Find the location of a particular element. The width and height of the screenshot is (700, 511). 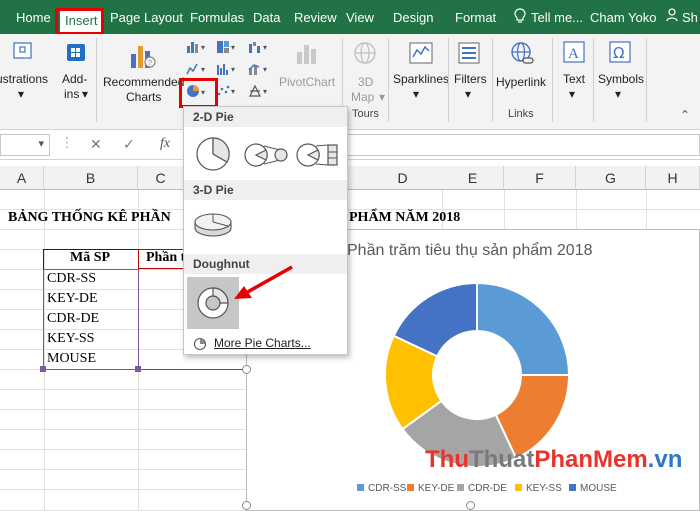

share-icon is located at coordinates (672, 18).